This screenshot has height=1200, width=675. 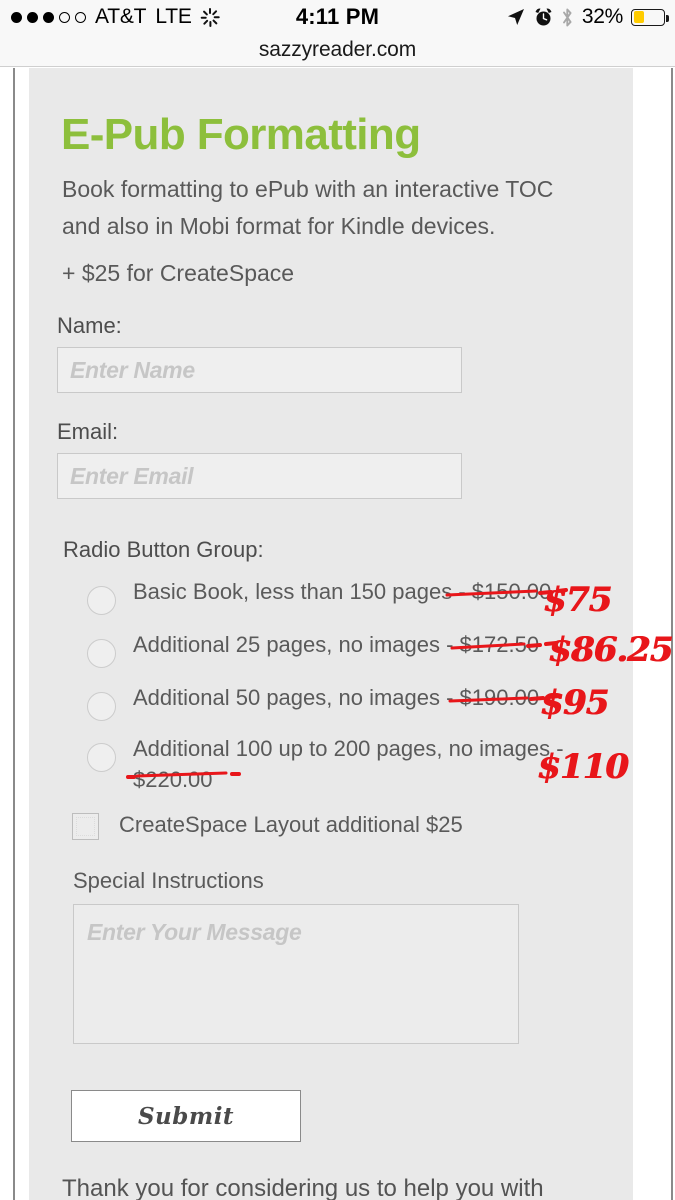 I want to click on checkbox-label: CreateSpace Layout additional $25, so click(x=291, y=824).